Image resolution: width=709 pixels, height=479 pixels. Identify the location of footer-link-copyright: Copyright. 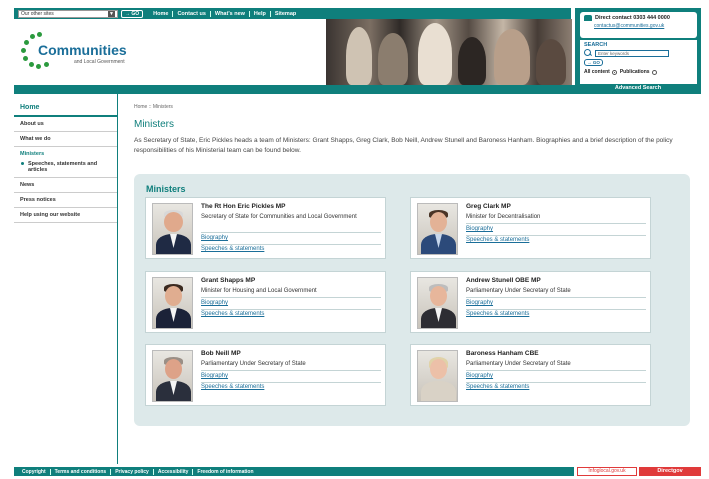
(34, 472).